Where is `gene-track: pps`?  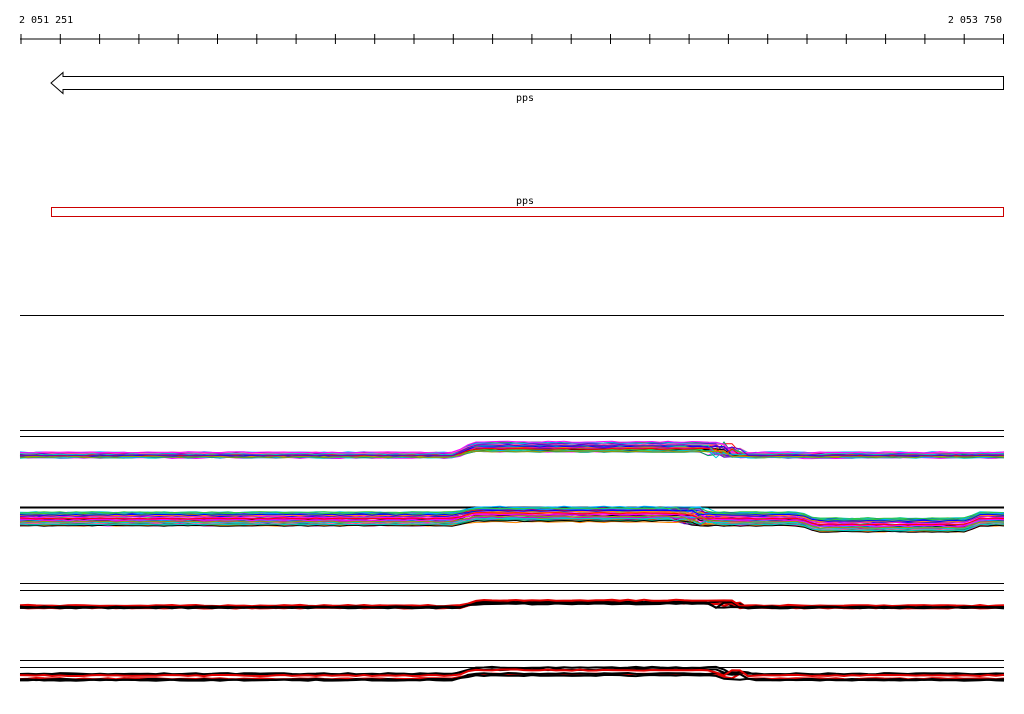
gene-track: pps is located at coordinates (527, 88).